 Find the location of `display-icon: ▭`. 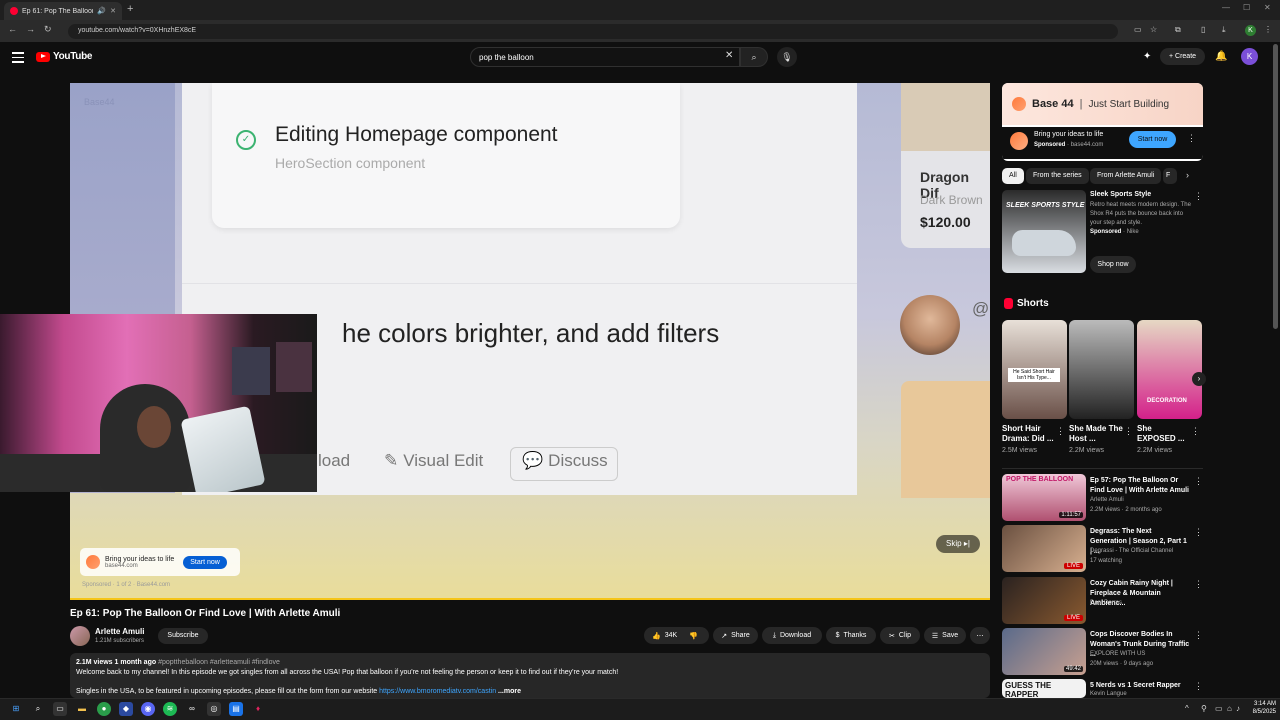

display-icon: ▭ is located at coordinates (1219, 708).